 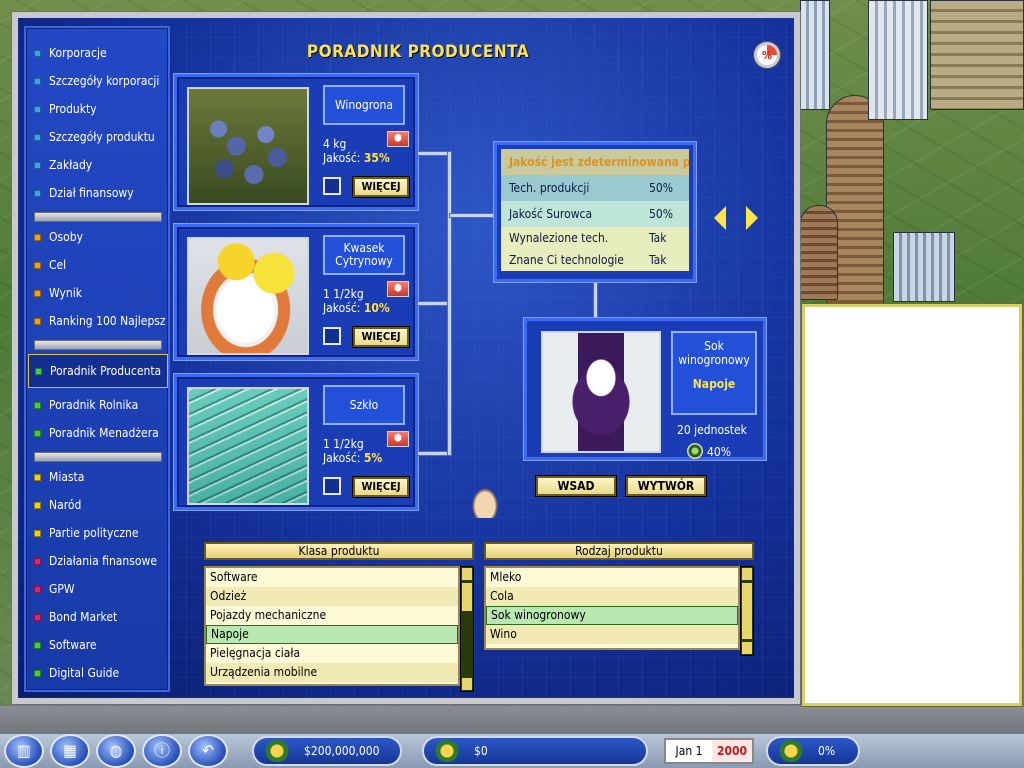 I want to click on sidebar-item-financial-actions: Działania finansowe, so click(x=98, y=561).